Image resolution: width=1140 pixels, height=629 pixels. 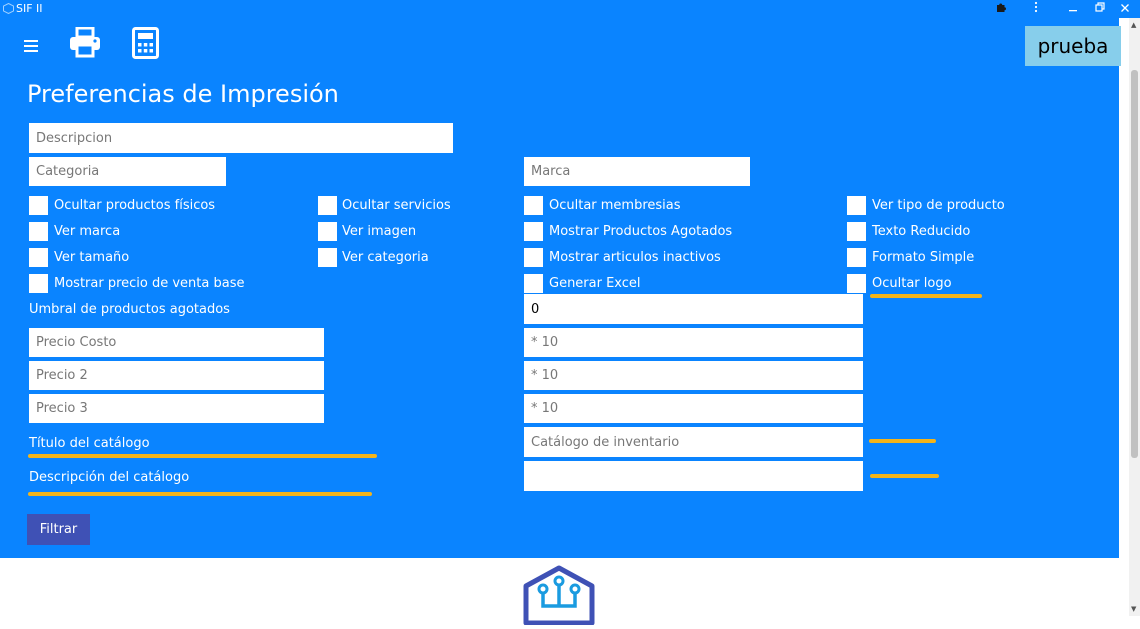 I want to click on close-icon, so click(x=1125, y=8).